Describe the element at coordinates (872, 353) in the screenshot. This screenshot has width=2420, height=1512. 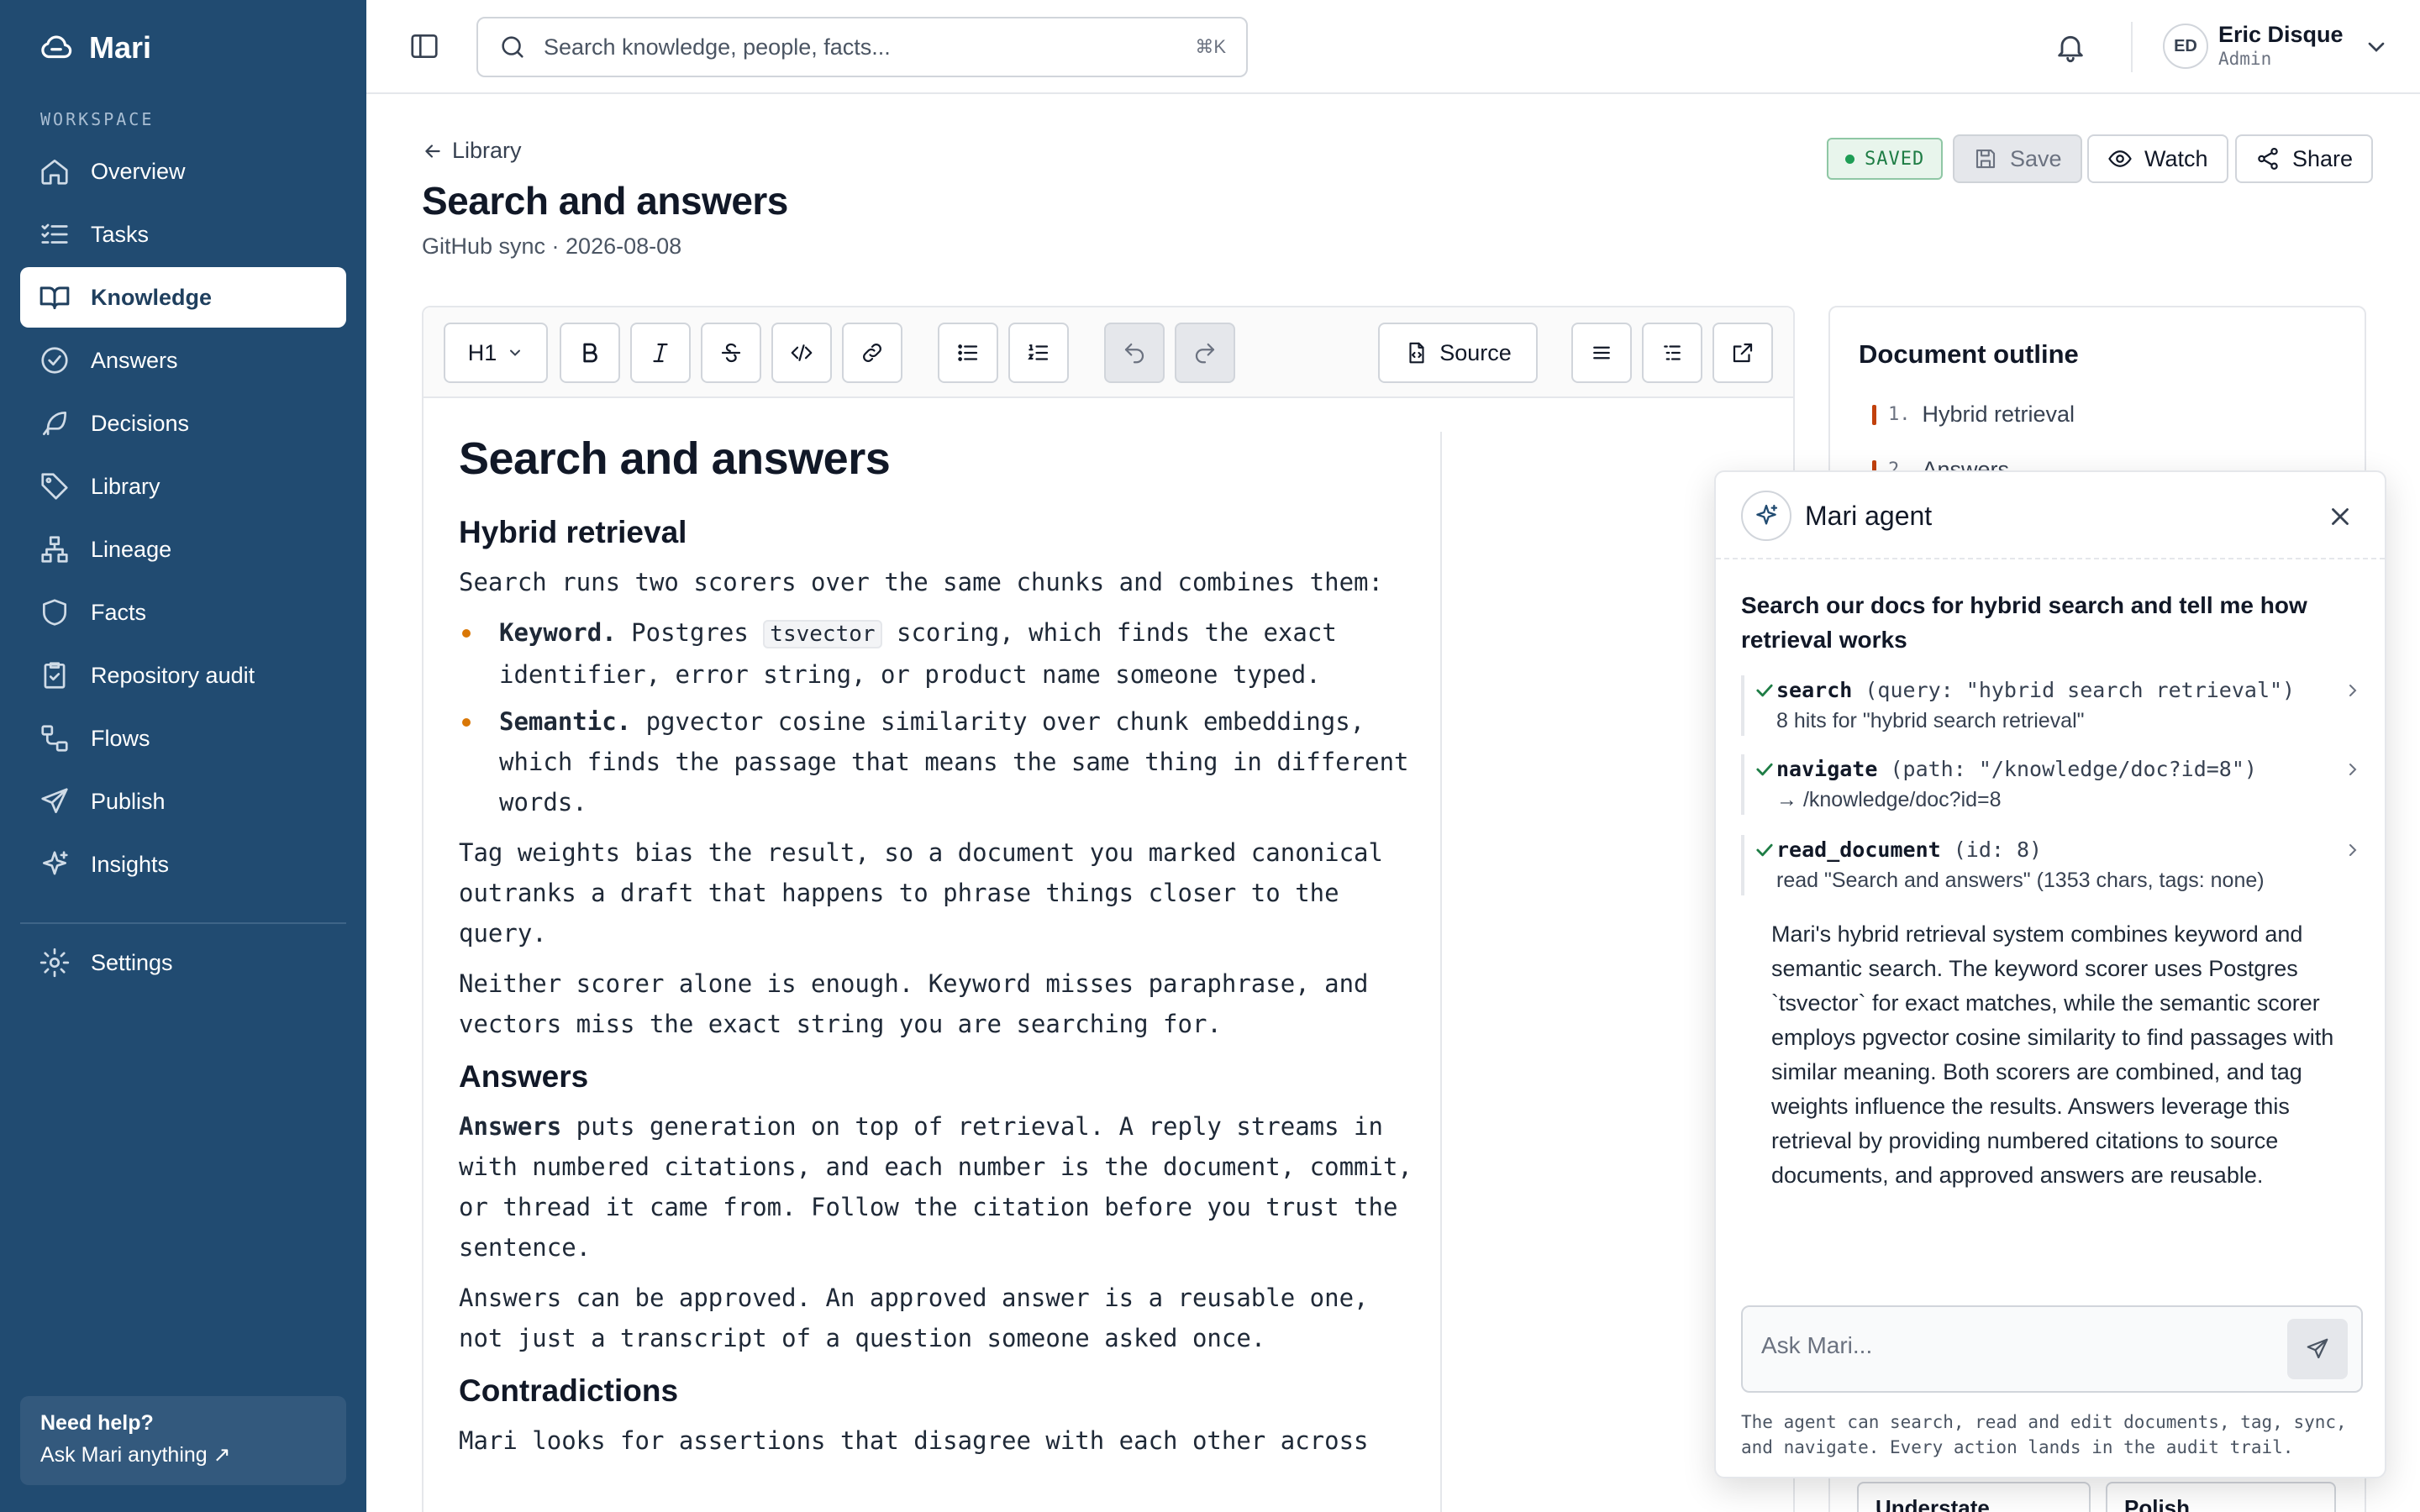
I see `link-button` at that location.